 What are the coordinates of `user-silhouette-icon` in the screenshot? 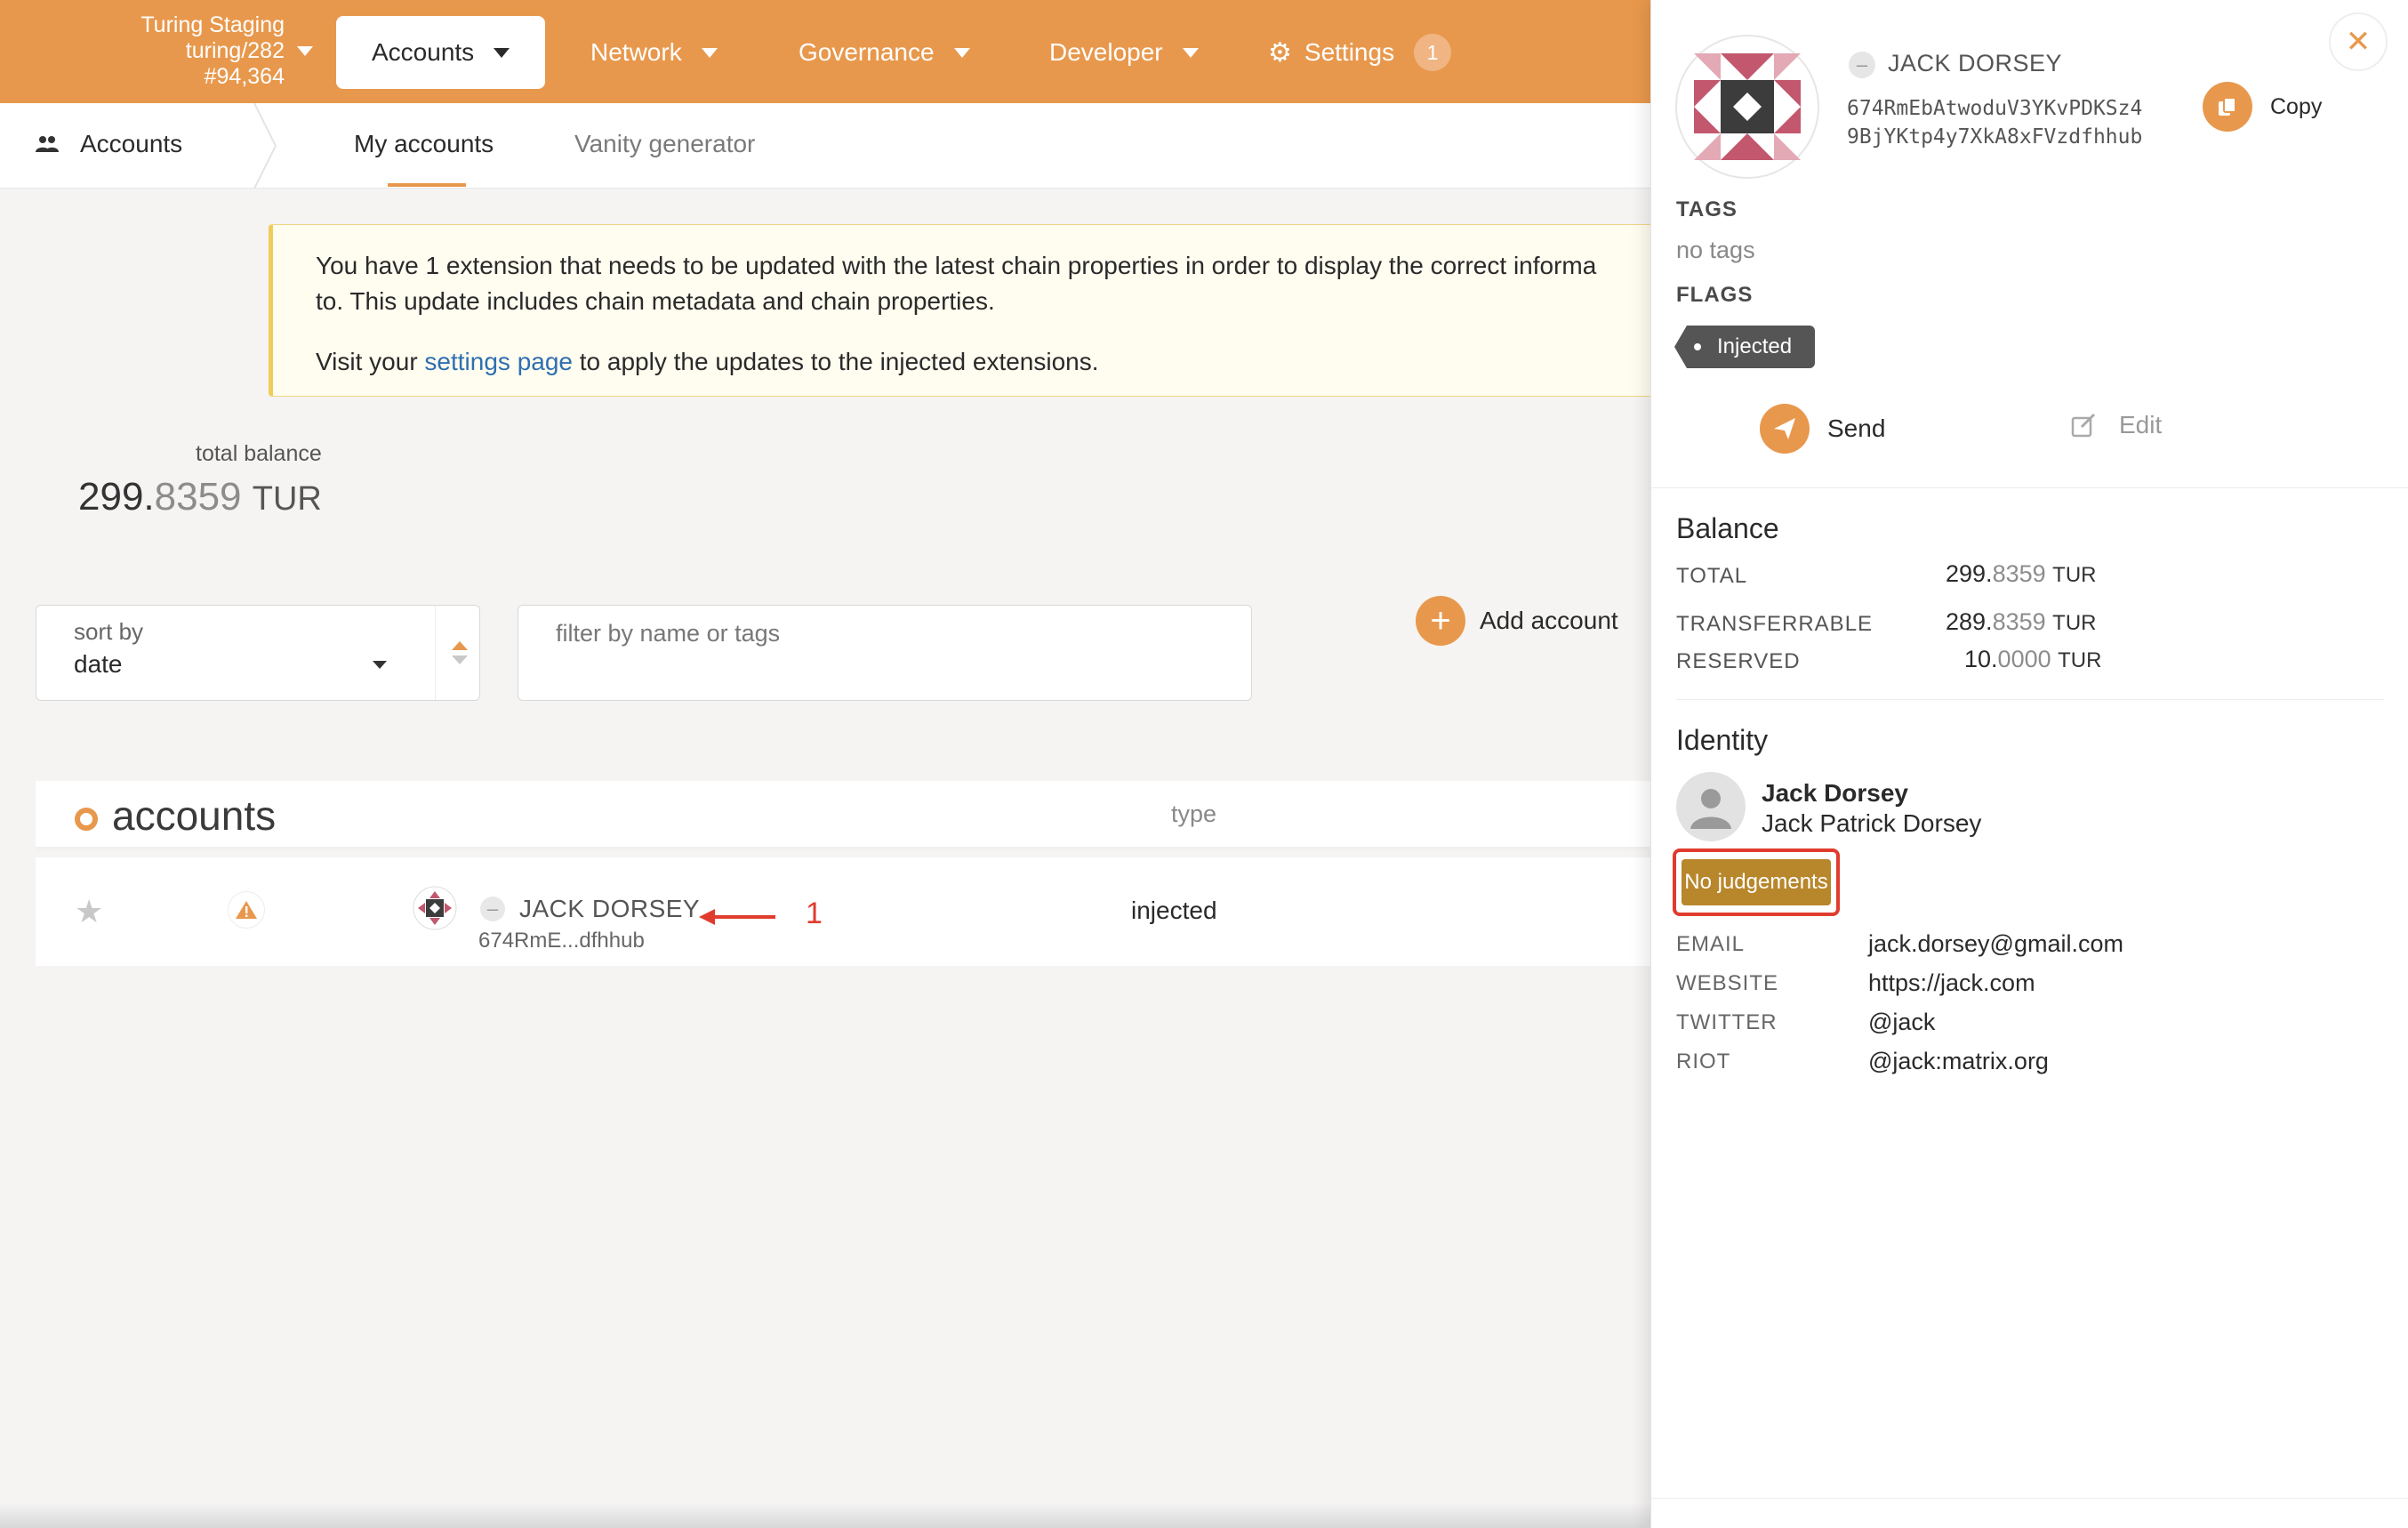 It's located at (1711, 809).